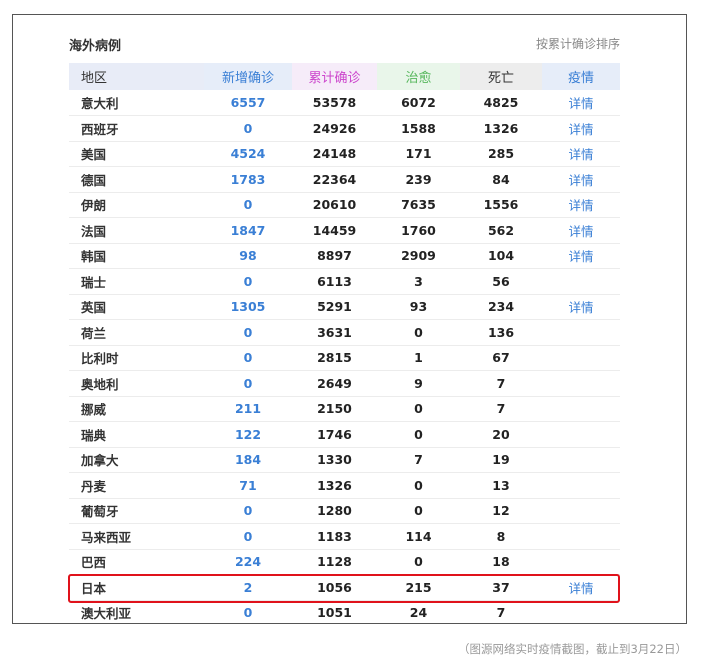 This screenshot has width=701, height=661. I want to click on cell-region: 韩国, so click(136, 256).